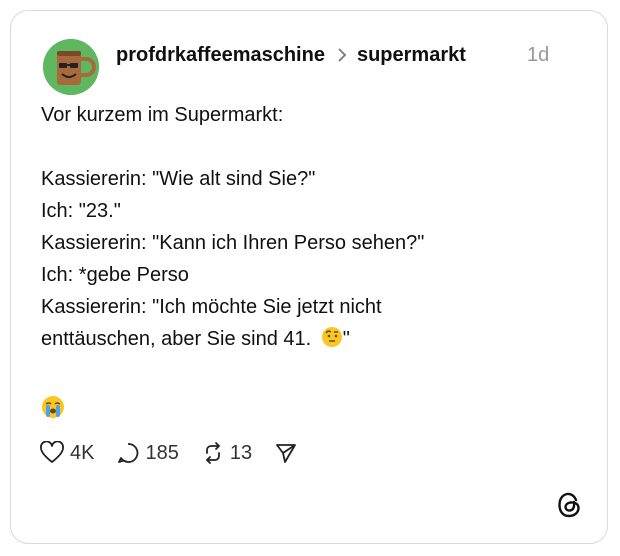 The image size is (620, 556). What do you see at coordinates (162, 452) in the screenshot?
I see `reply-count: 185` at bounding box center [162, 452].